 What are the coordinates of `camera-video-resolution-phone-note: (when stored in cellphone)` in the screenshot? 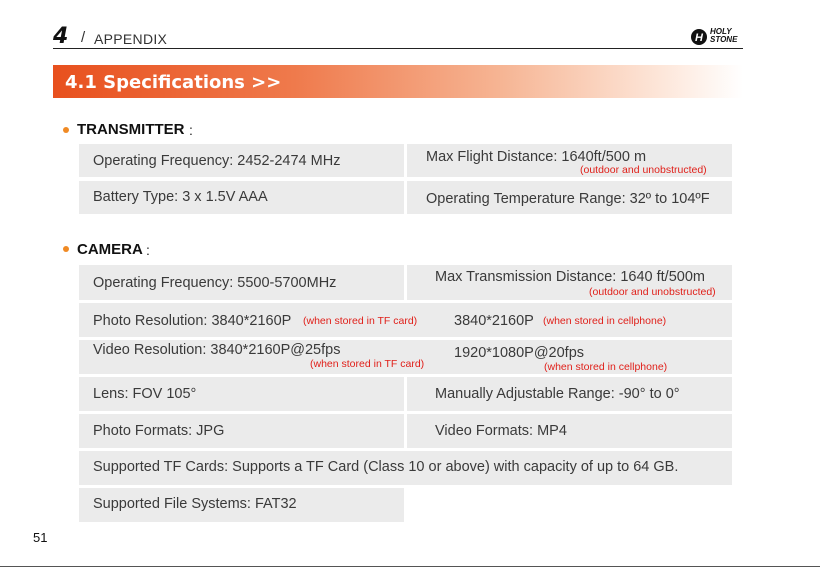 It's located at (606, 367).